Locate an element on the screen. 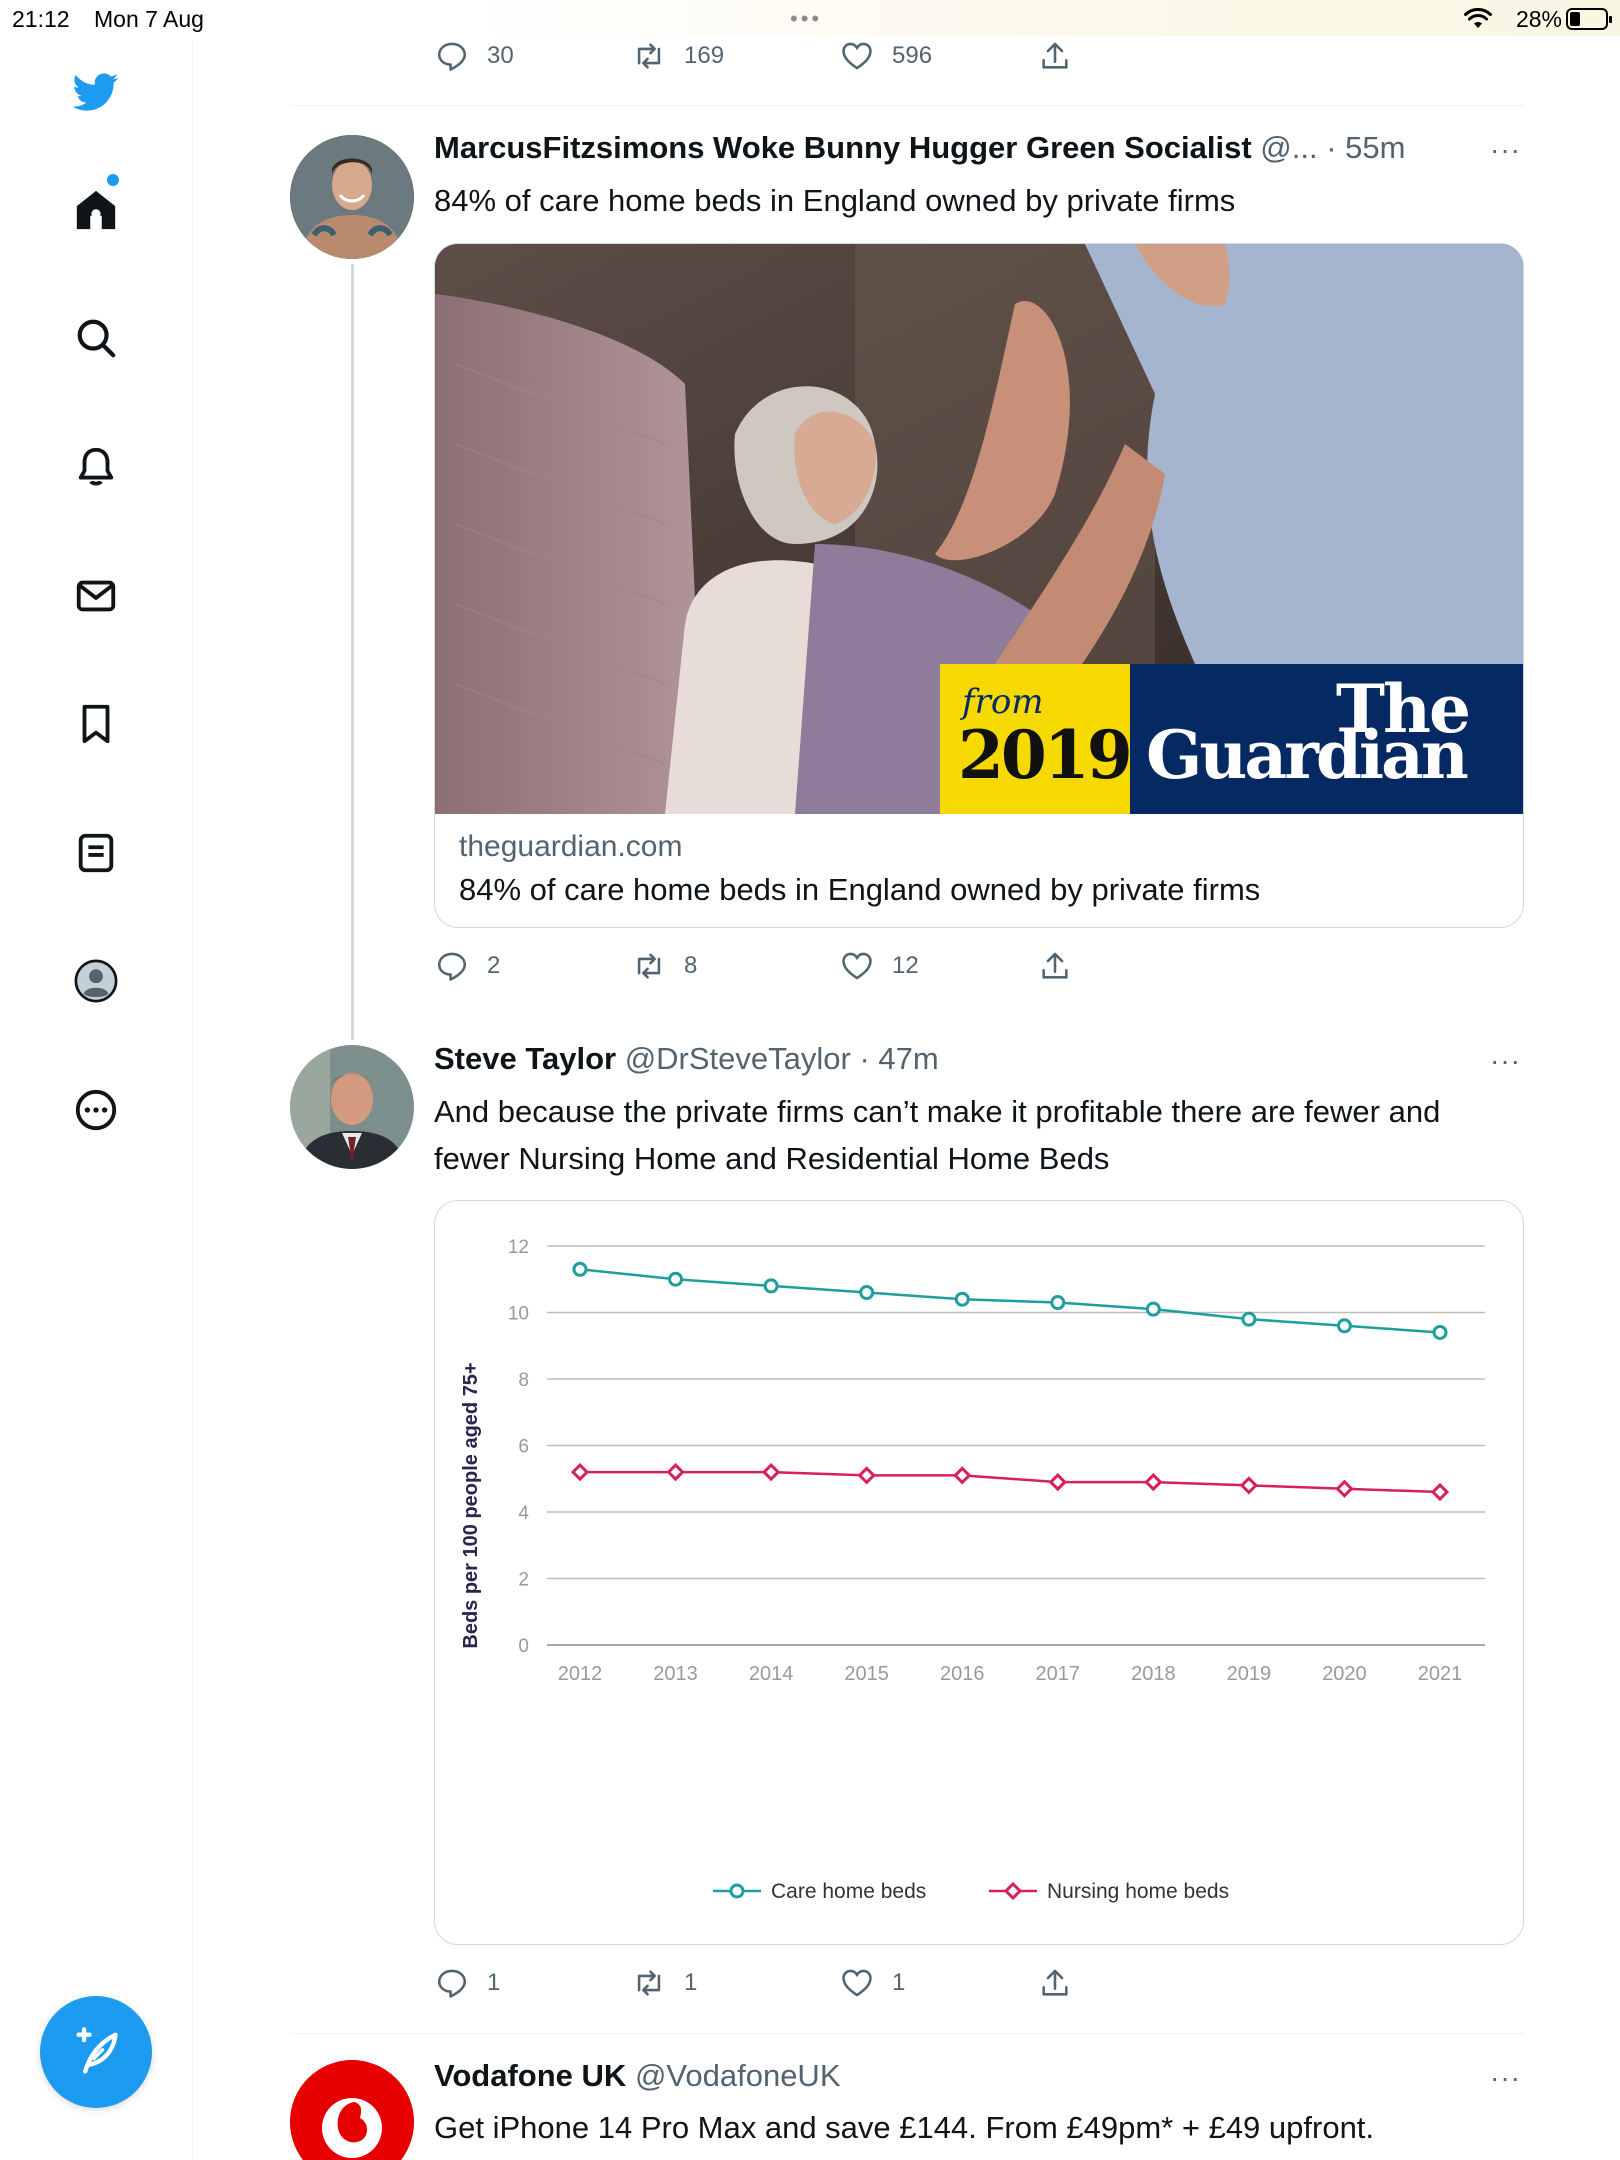 The width and height of the screenshot is (1620, 2160). x-tick-label: 2017 is located at coordinates (1058, 1674).